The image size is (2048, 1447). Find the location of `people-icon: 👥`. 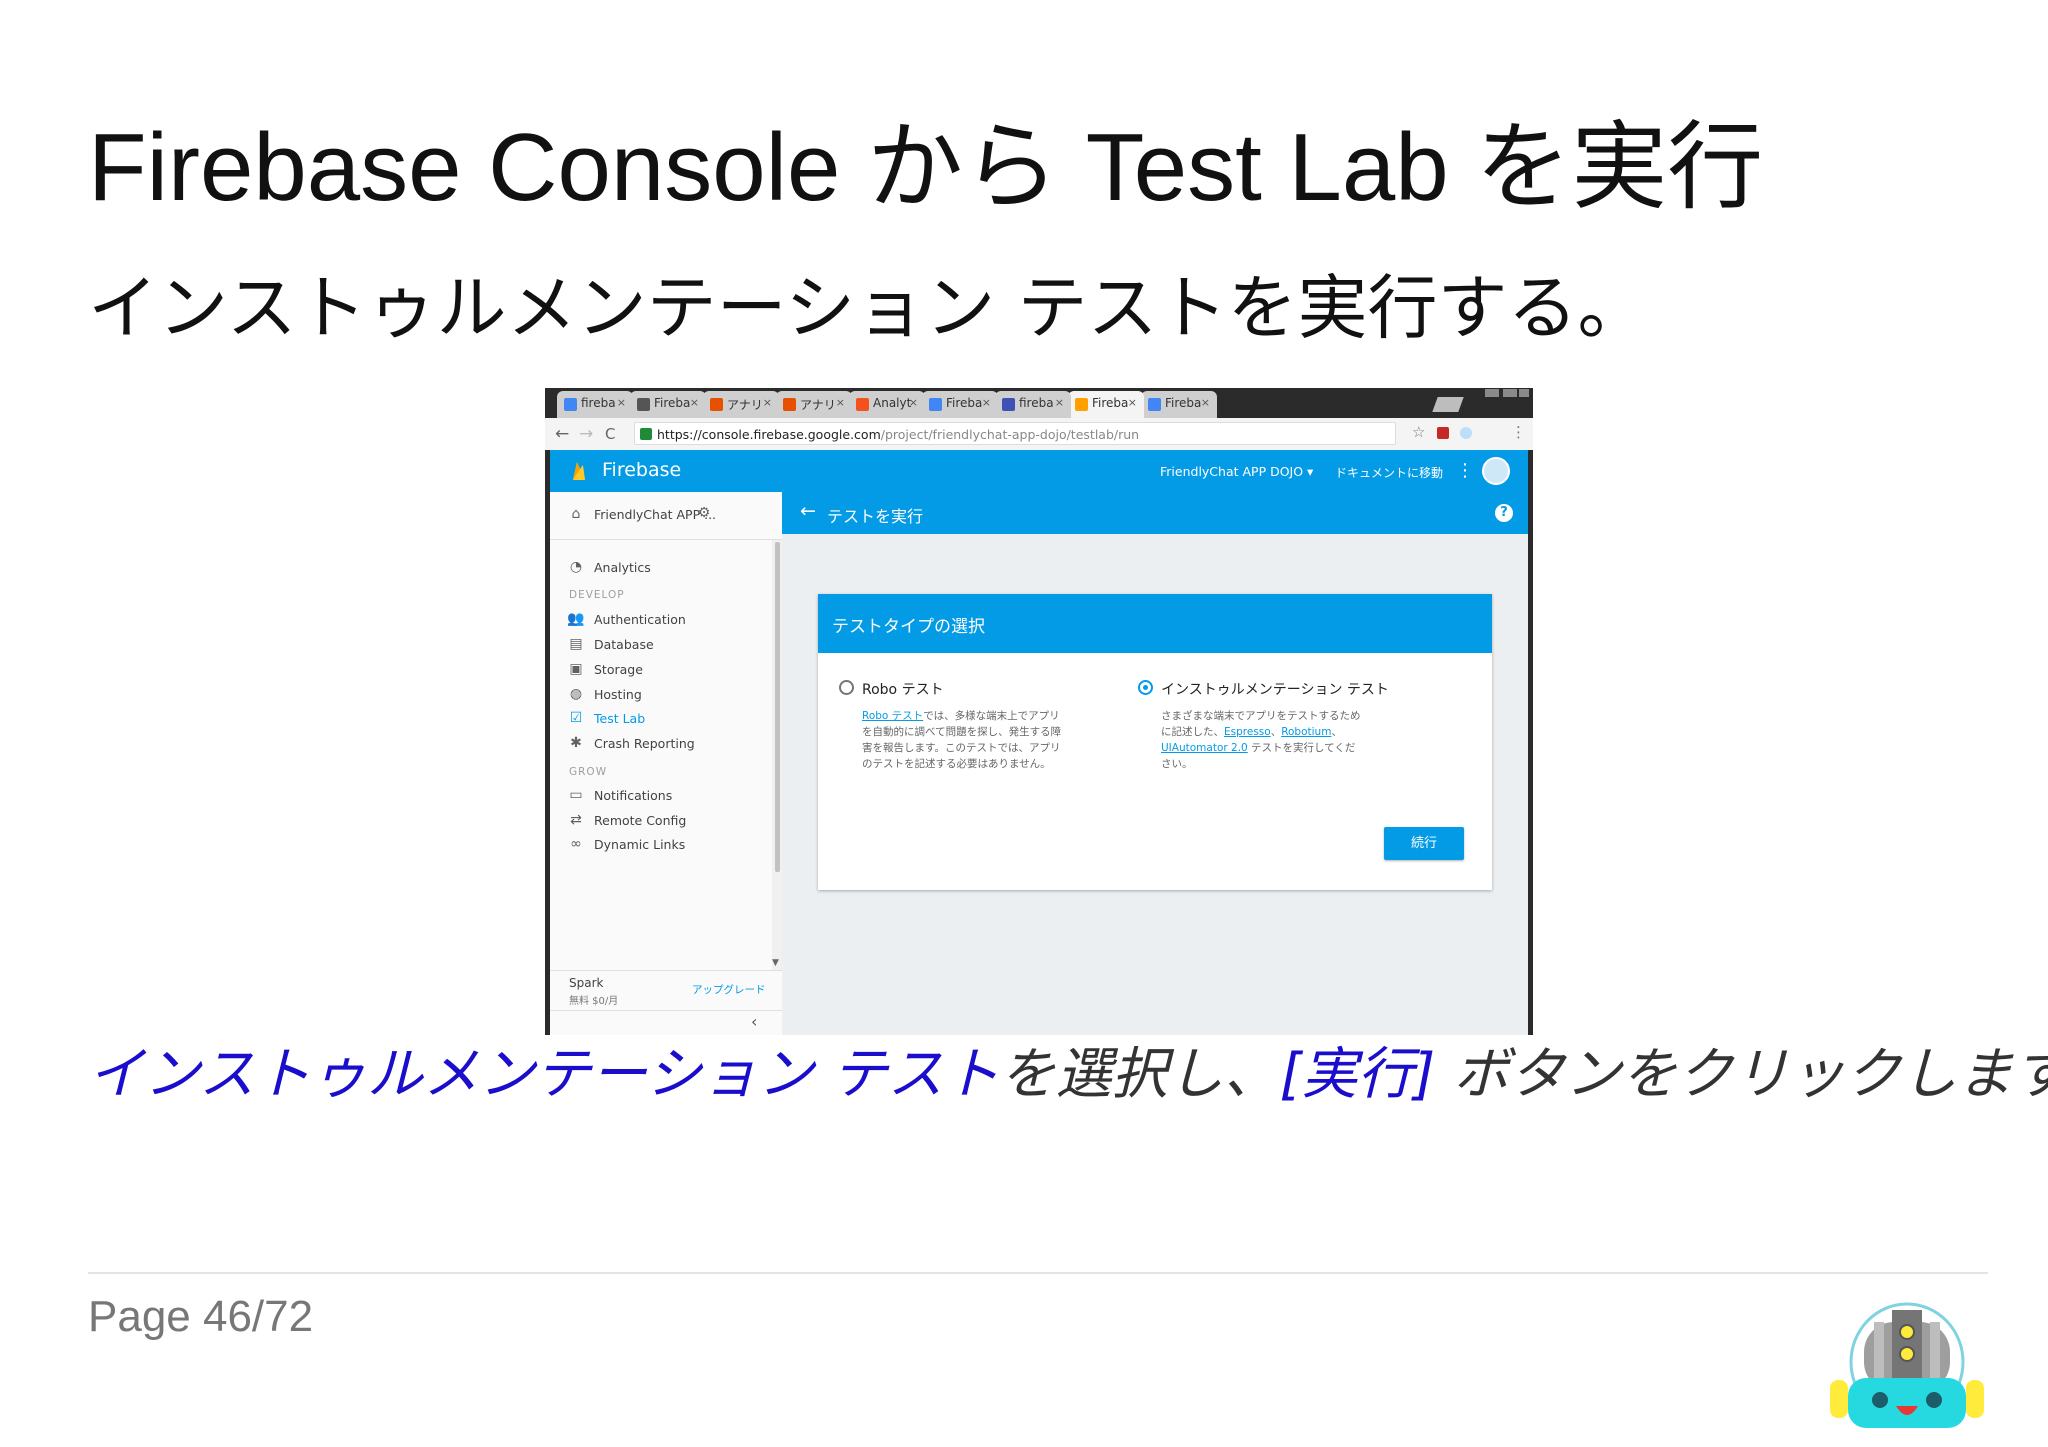

people-icon: 👥 is located at coordinates (576, 619).